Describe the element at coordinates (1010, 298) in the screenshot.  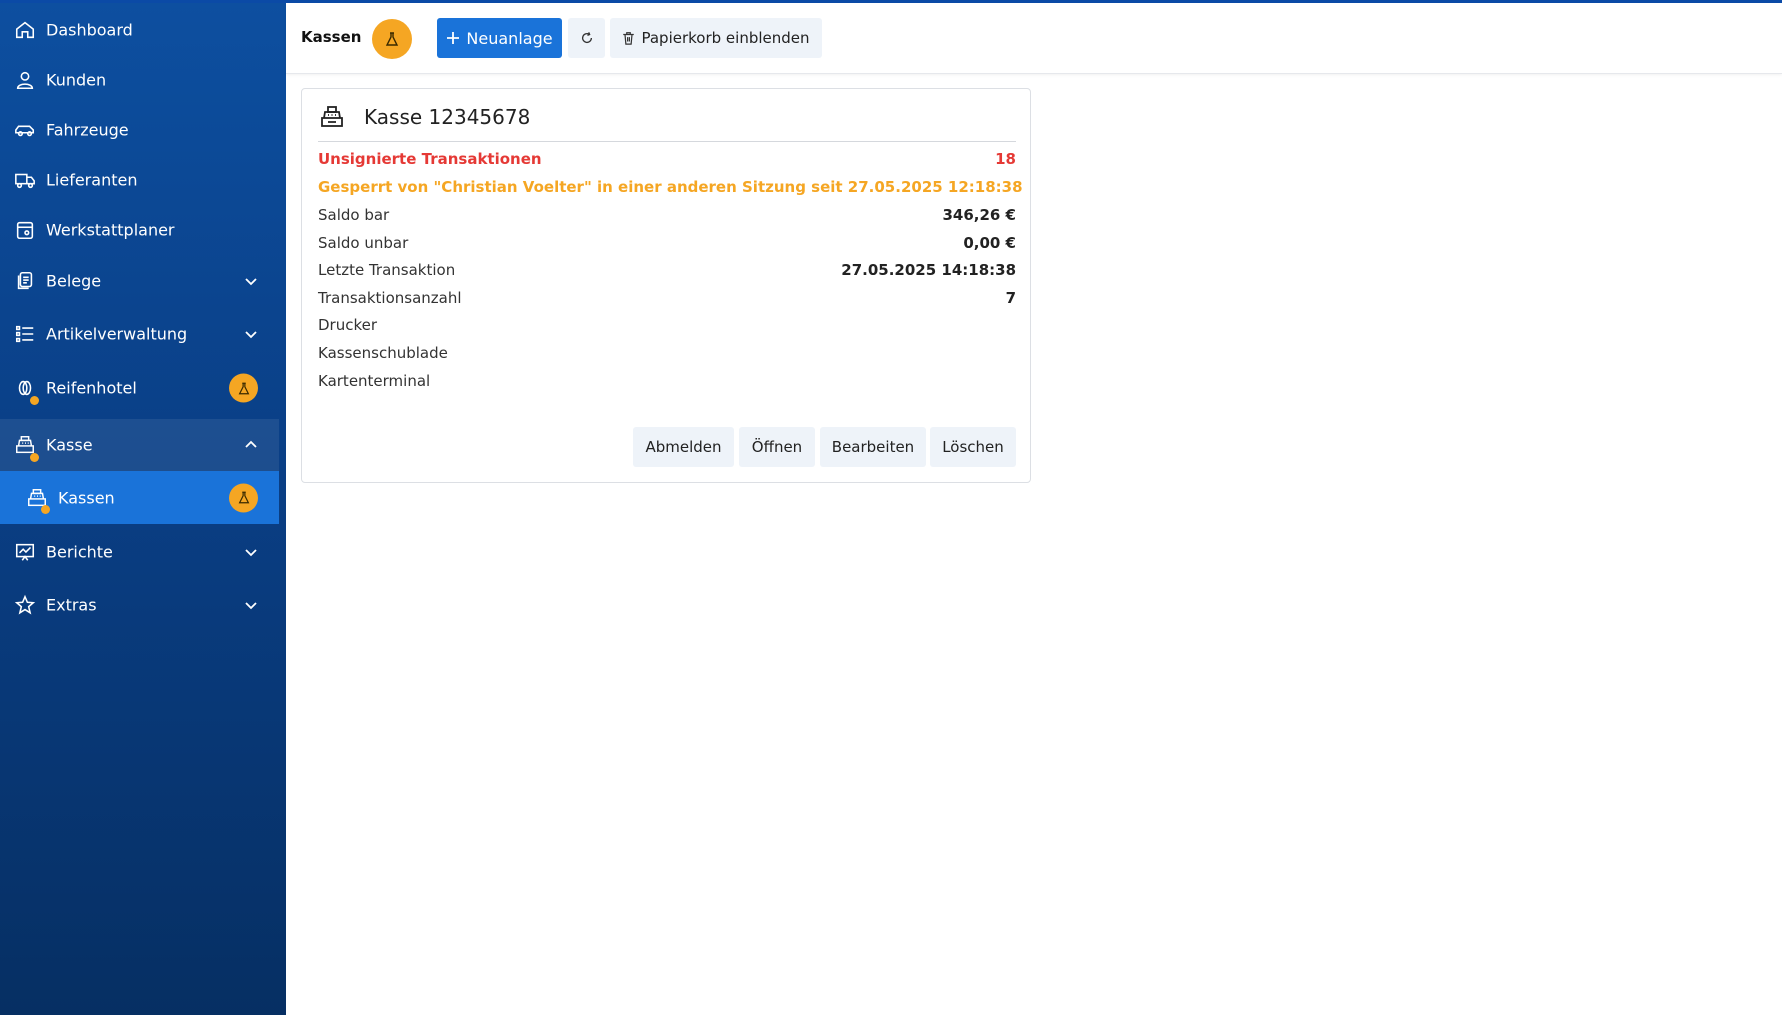
I see `row-value: 7` at that location.